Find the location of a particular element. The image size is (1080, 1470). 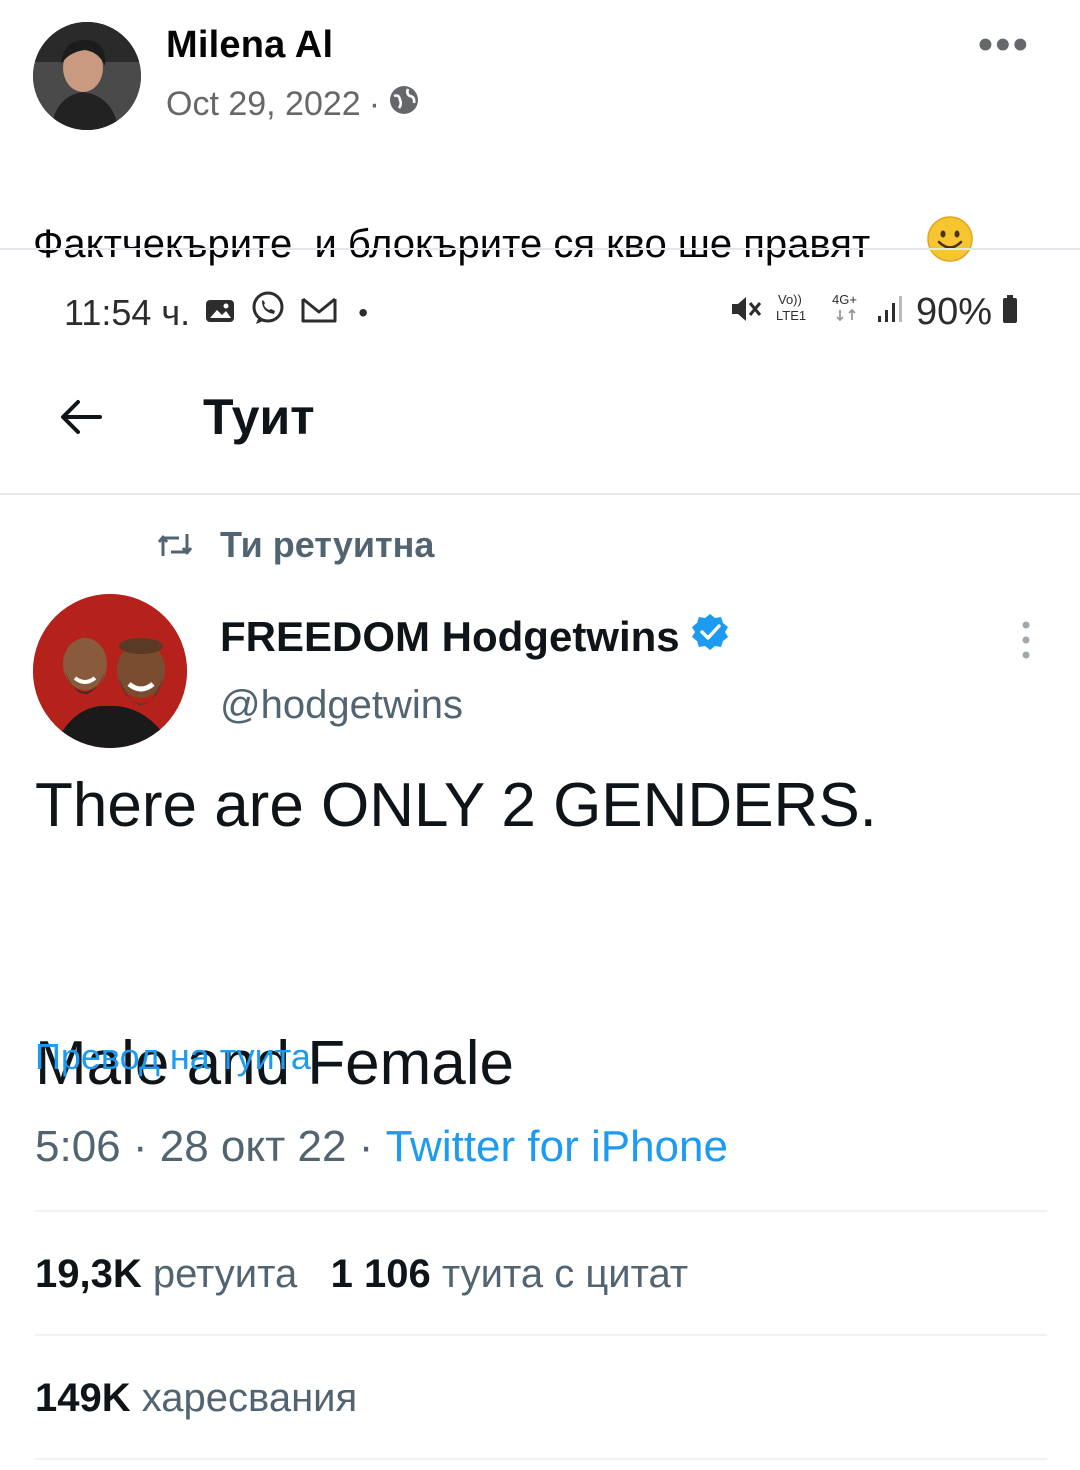

svg-text: LTE1 is located at coordinates (791, 315).